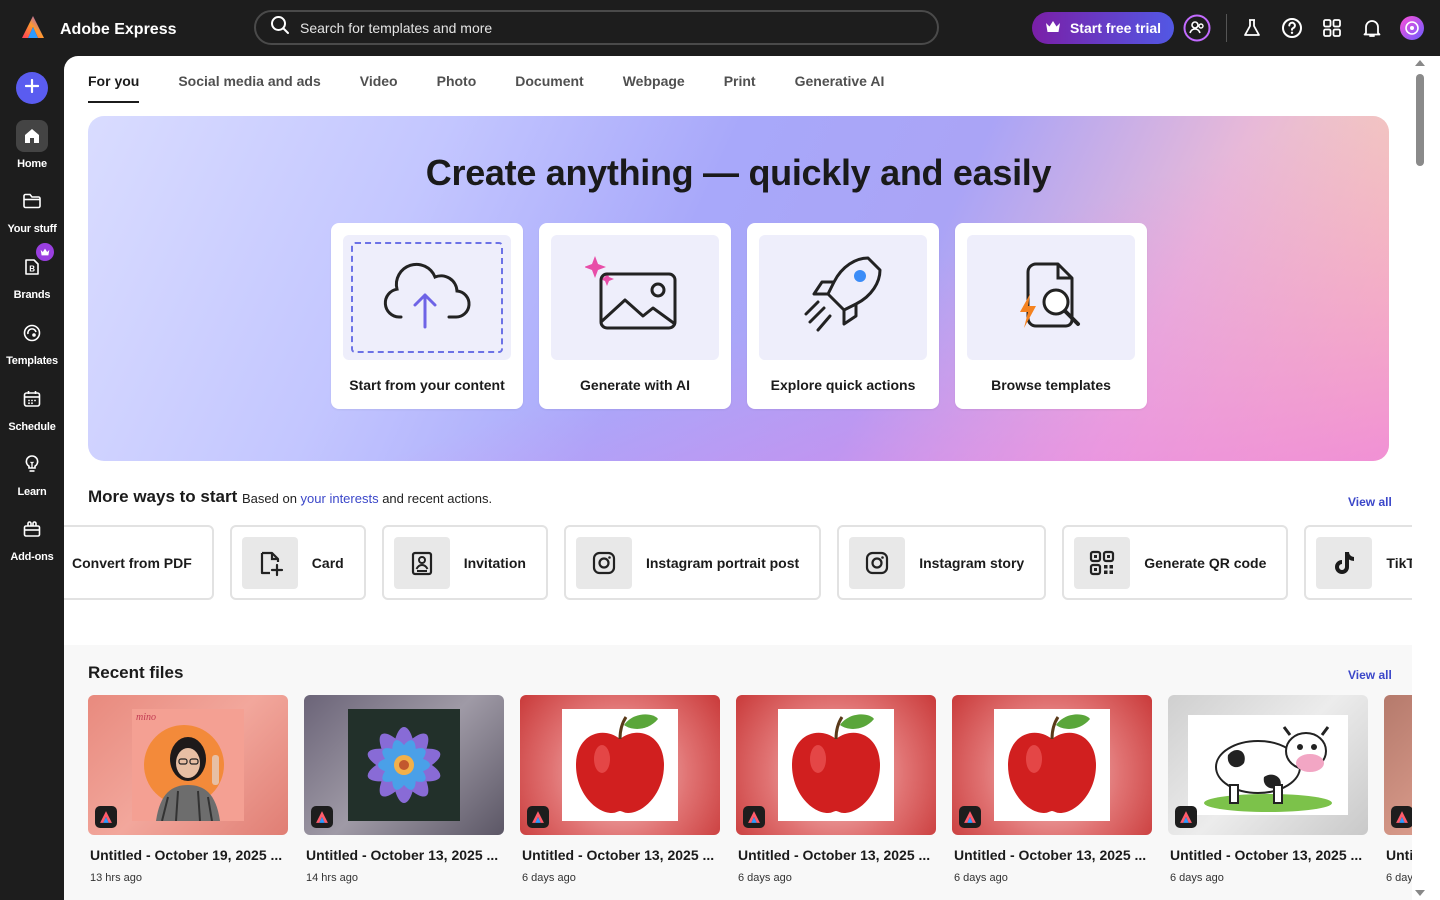 This screenshot has width=1440, height=900. I want to click on browse-templates-card: Browse templates, so click(1051, 316).